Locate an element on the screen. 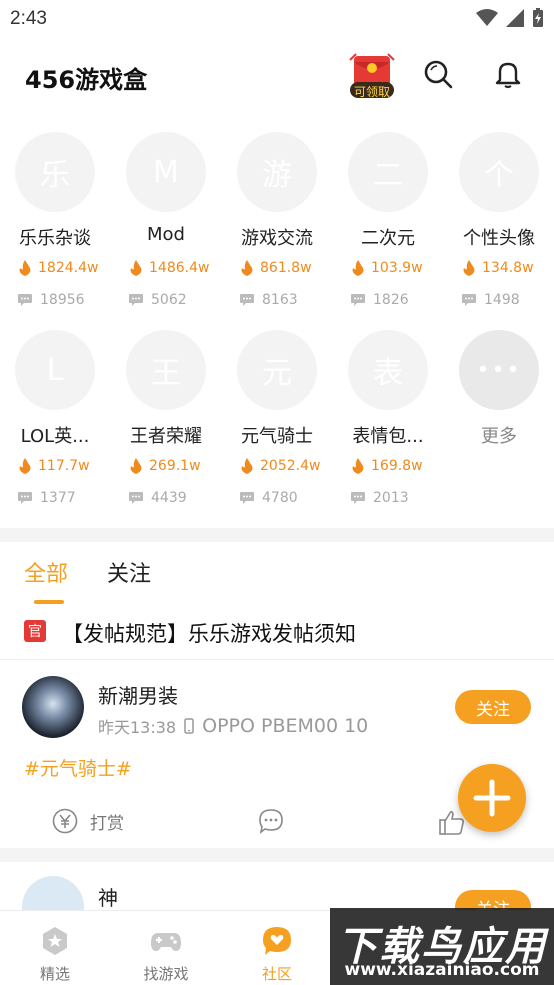 Image resolution: width=554 pixels, height=985 pixels. nav-label: 社区 is located at coordinates (276, 974).